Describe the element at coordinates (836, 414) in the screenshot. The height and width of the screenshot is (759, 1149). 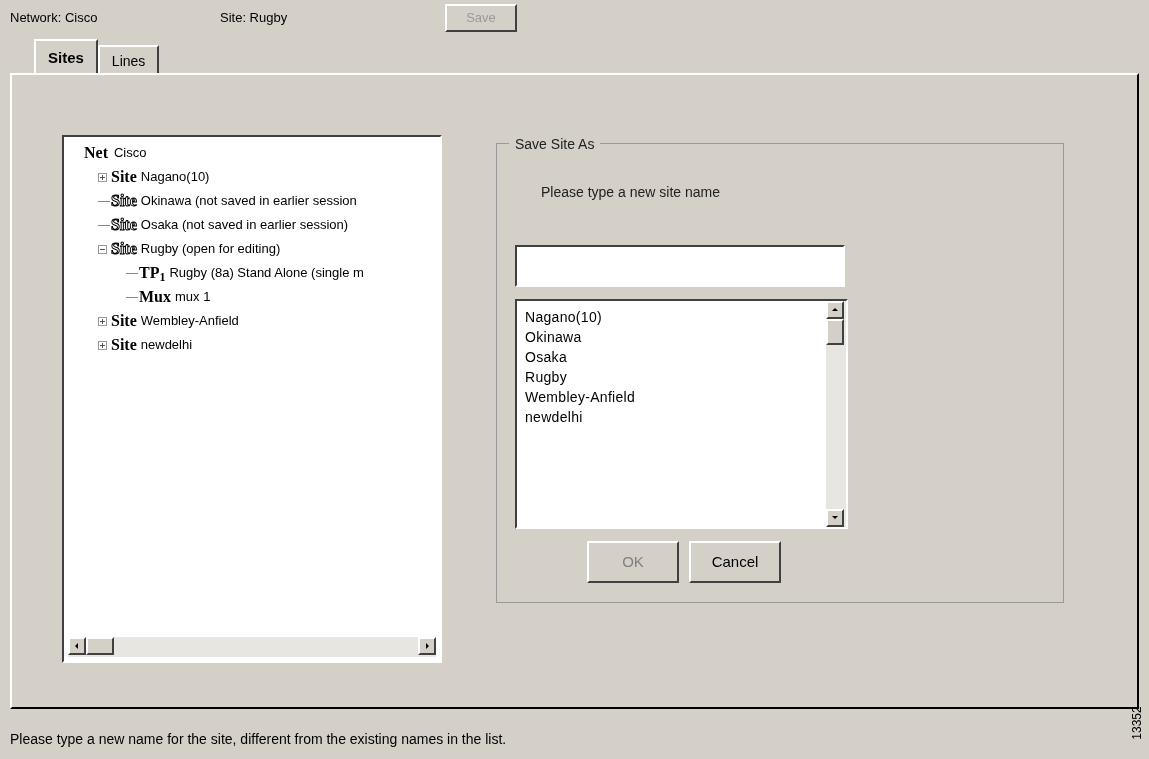
I see `vertical-scrollbar` at that location.